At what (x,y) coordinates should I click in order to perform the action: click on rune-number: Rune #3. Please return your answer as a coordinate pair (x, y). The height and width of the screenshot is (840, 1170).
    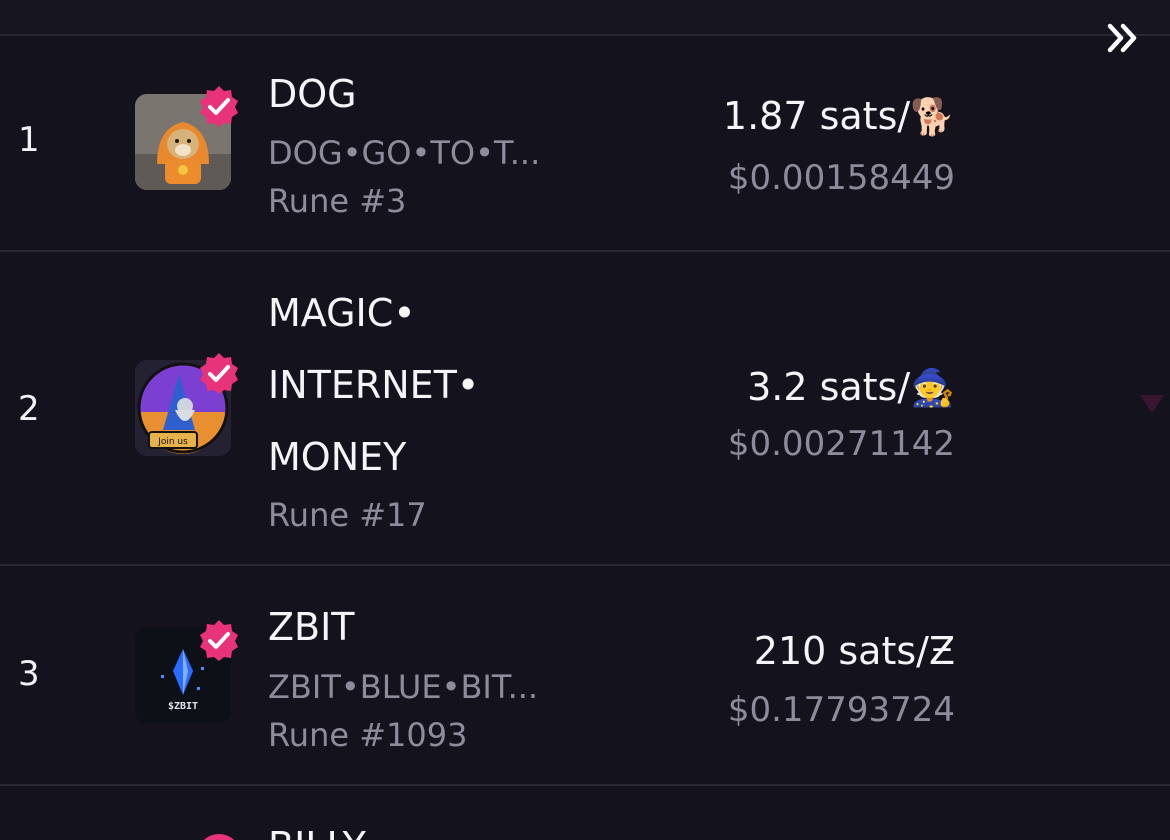
    Looking at the image, I should click on (337, 201).